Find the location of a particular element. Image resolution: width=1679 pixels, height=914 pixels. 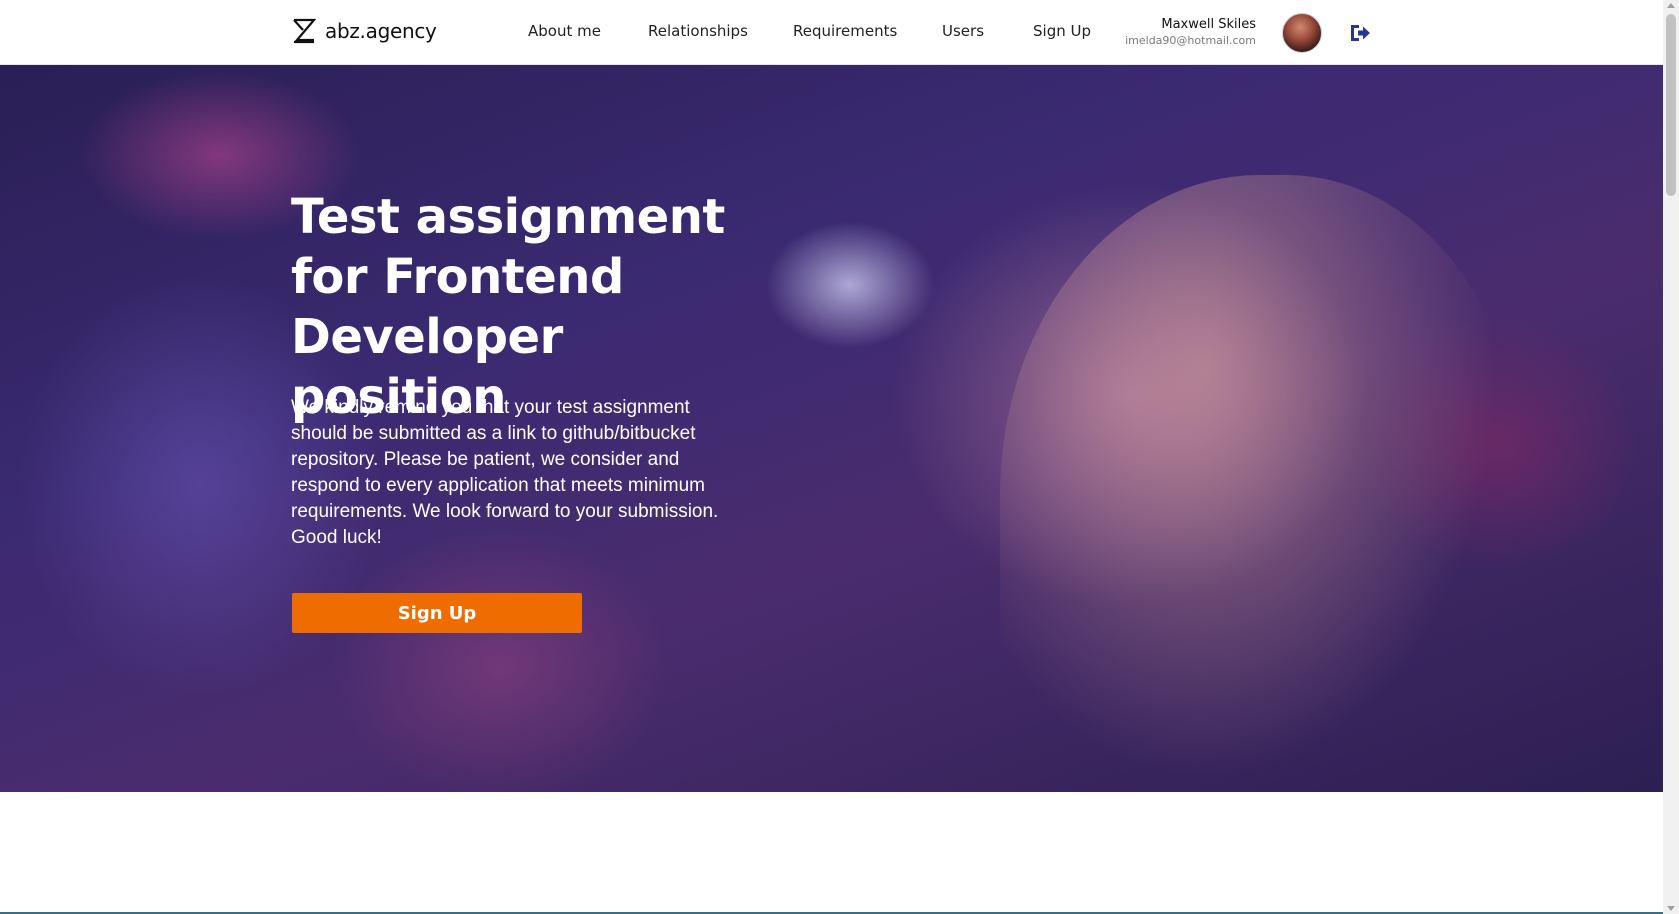

scroll-down-arrow-icon is located at coordinates (1671, 908).